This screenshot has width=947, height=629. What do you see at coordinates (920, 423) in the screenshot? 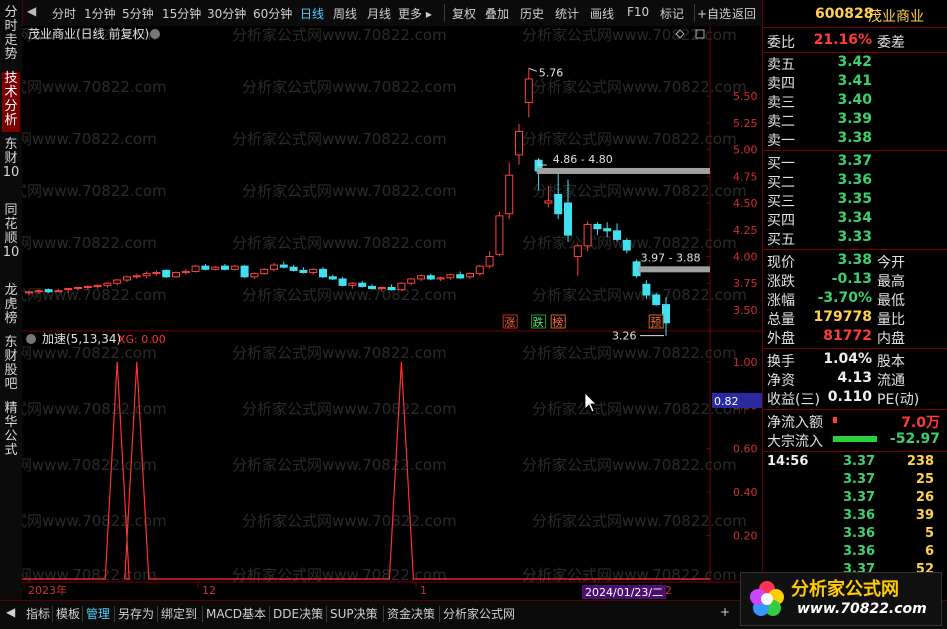
I see `flow-value: 7.0万` at bounding box center [920, 423].